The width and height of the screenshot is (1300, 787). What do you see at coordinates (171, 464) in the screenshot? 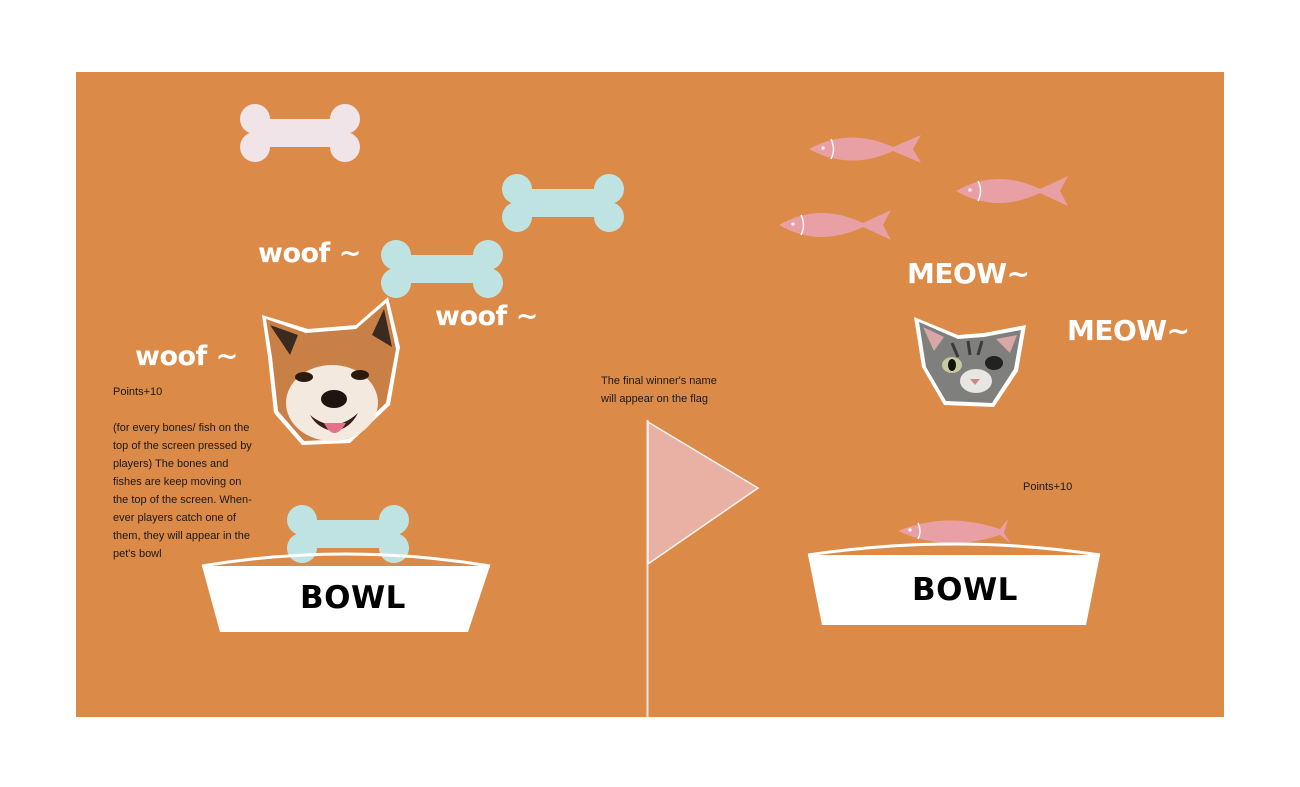
I see `instruction-line: players) The bones and` at bounding box center [171, 464].